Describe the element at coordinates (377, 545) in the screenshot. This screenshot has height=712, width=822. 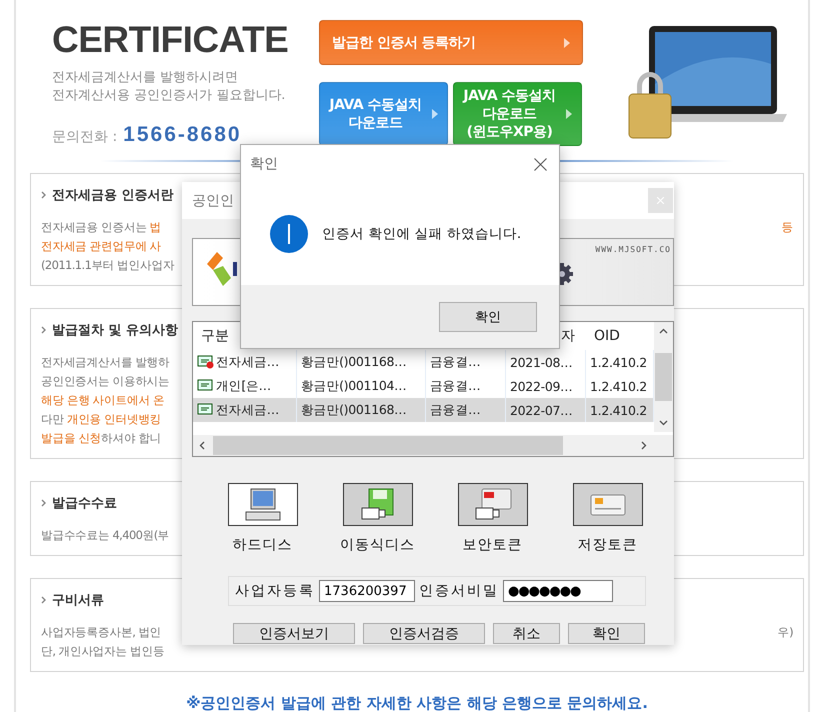
I see `storage-label: 이동식디스` at that location.